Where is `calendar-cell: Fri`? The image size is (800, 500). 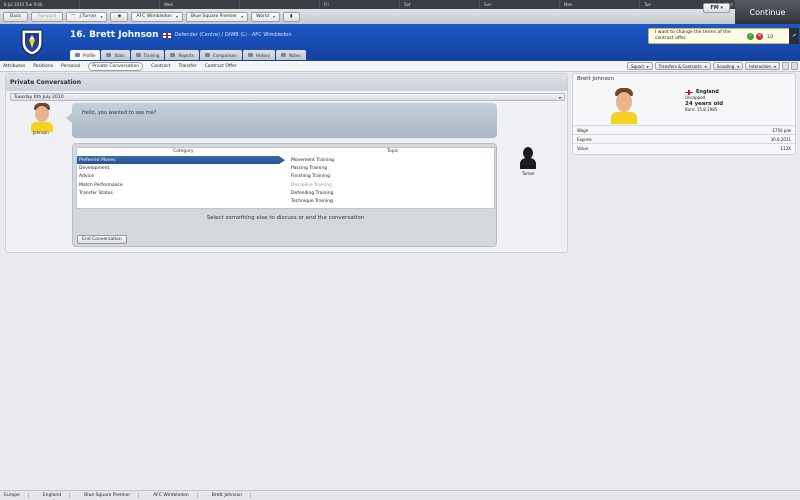
calendar-cell: Fri is located at coordinates (360, 4).